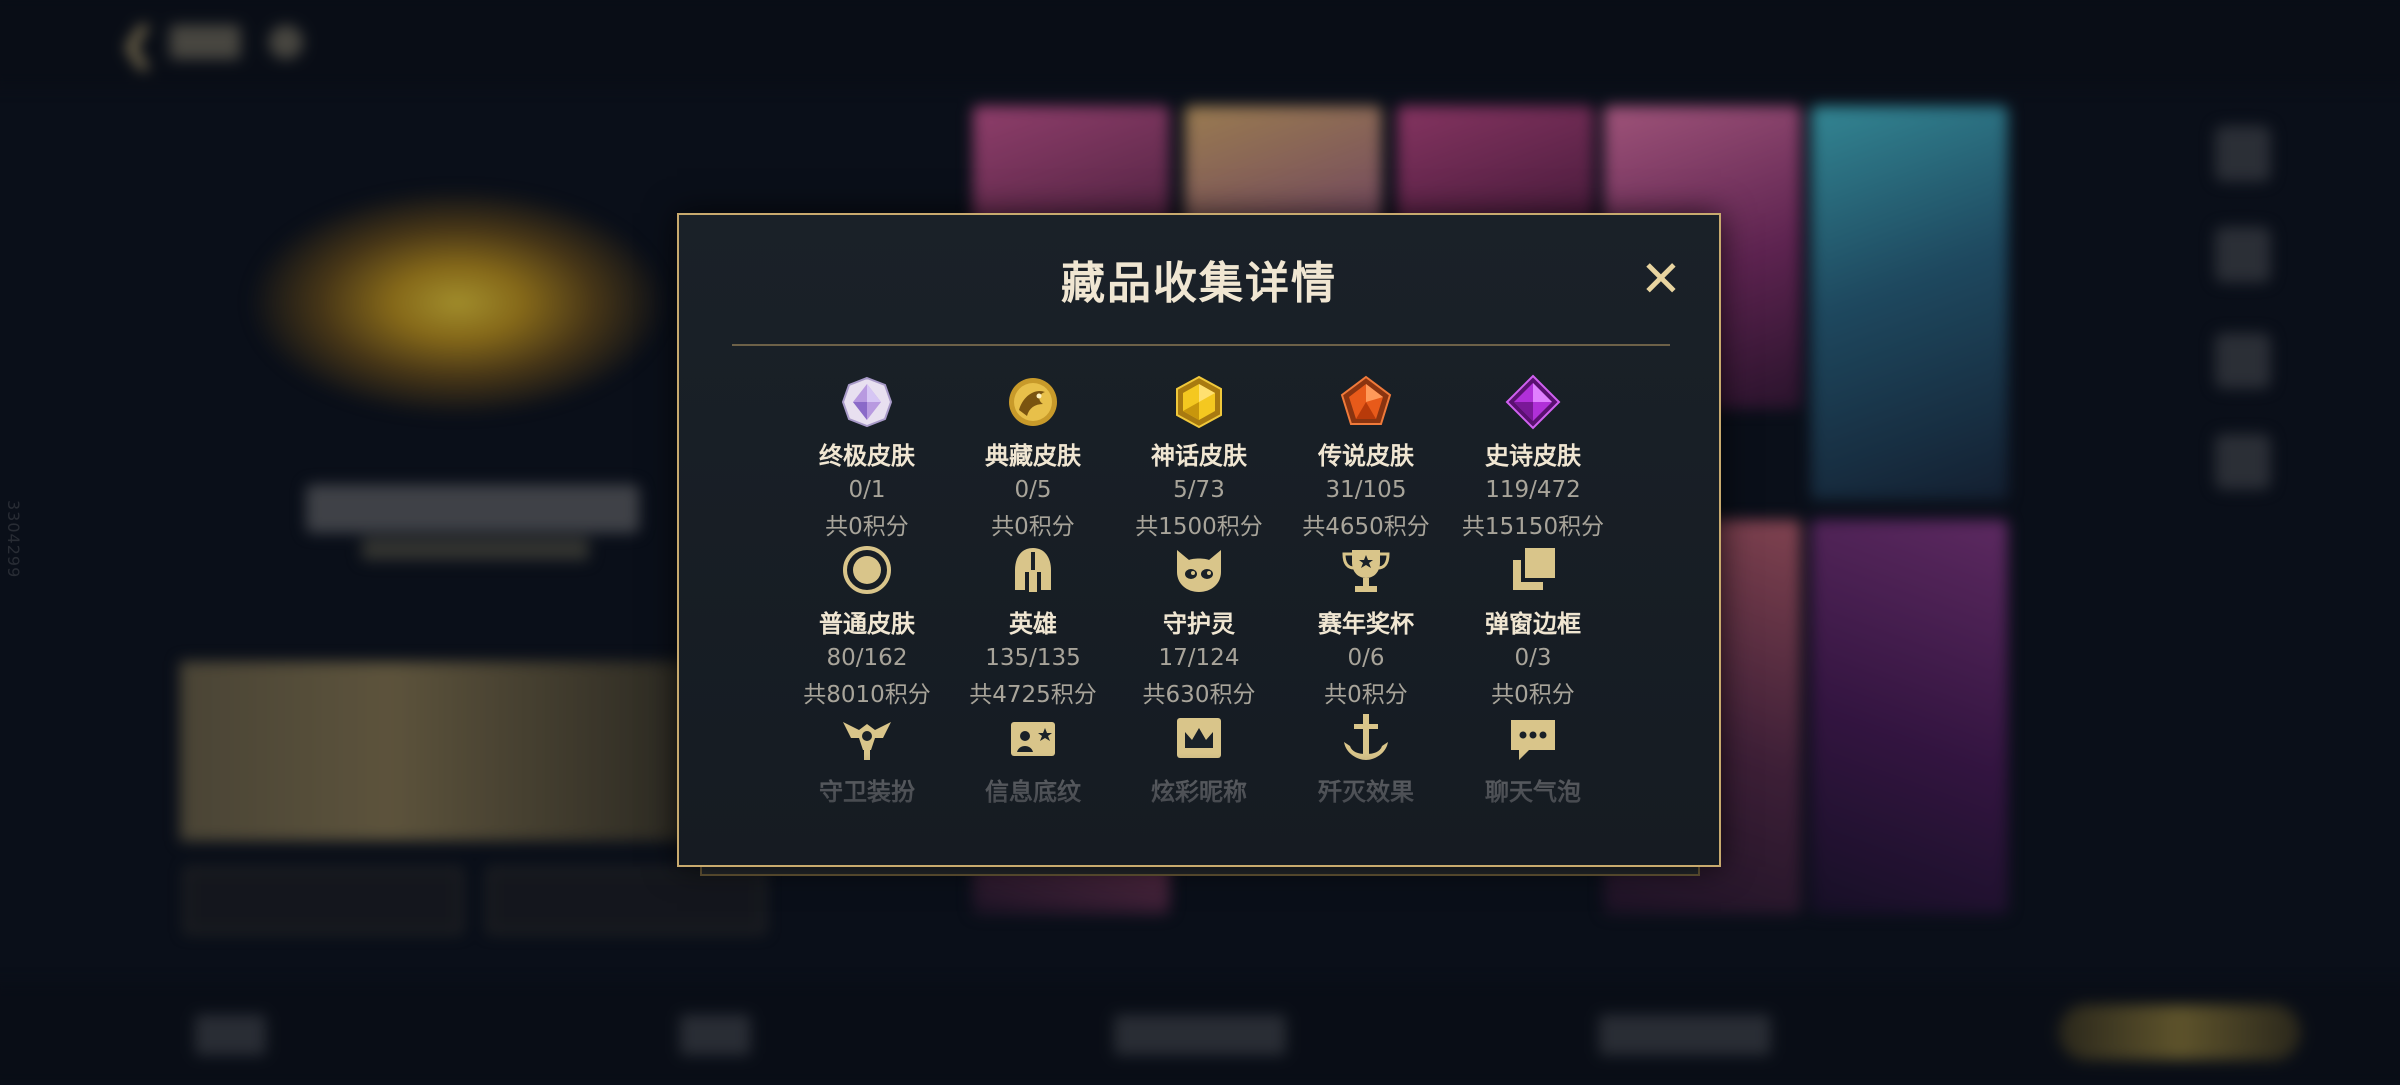  I want to click on collection-item-standard: 普通皮肤 80/162 共8010积分, so click(867, 625).